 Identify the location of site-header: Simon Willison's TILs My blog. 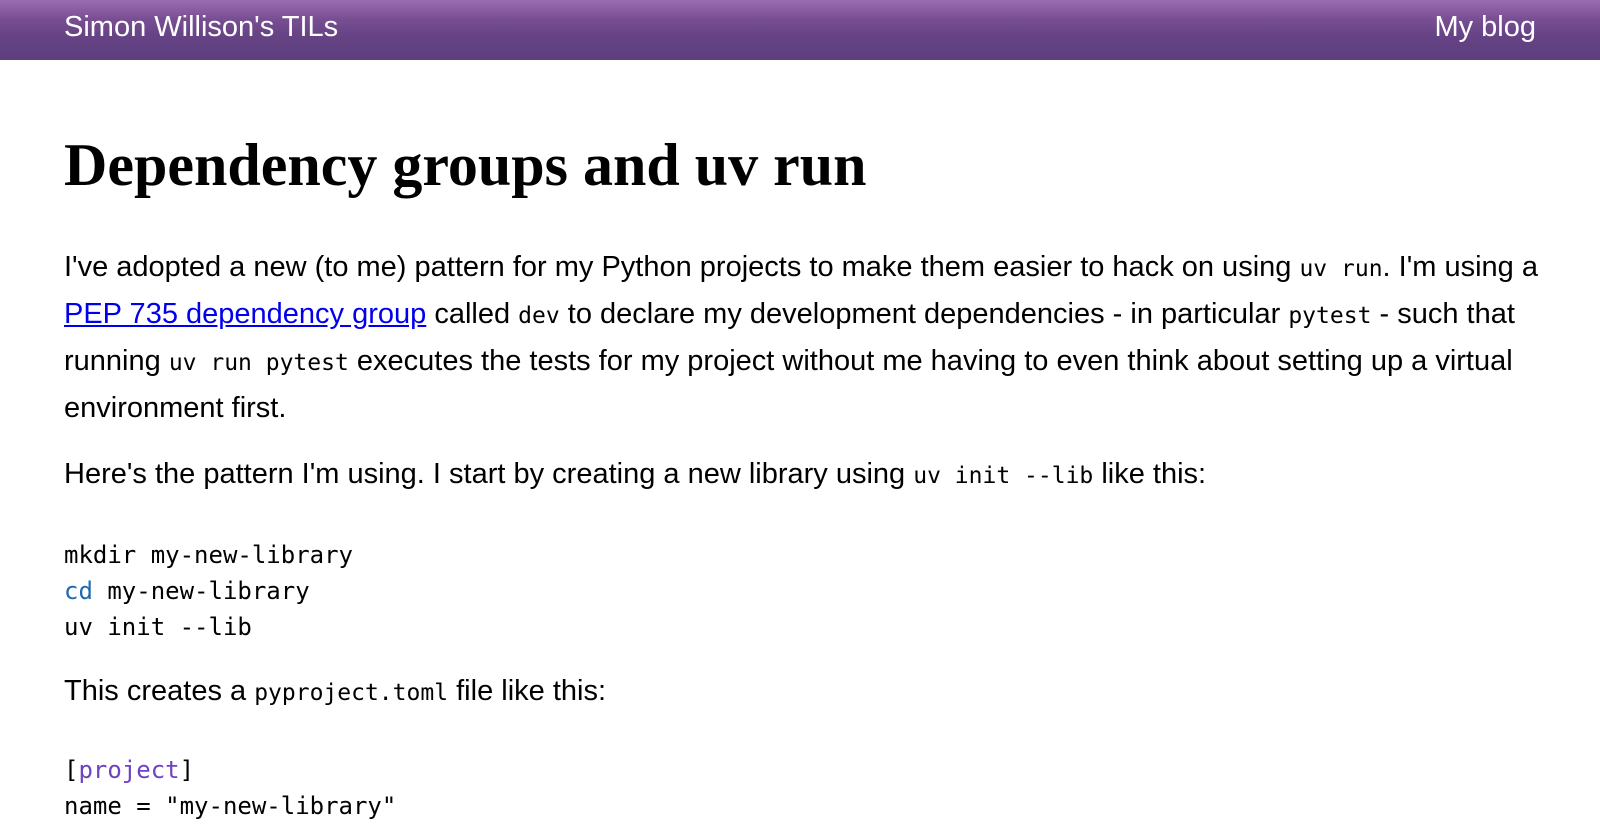
(800, 30).